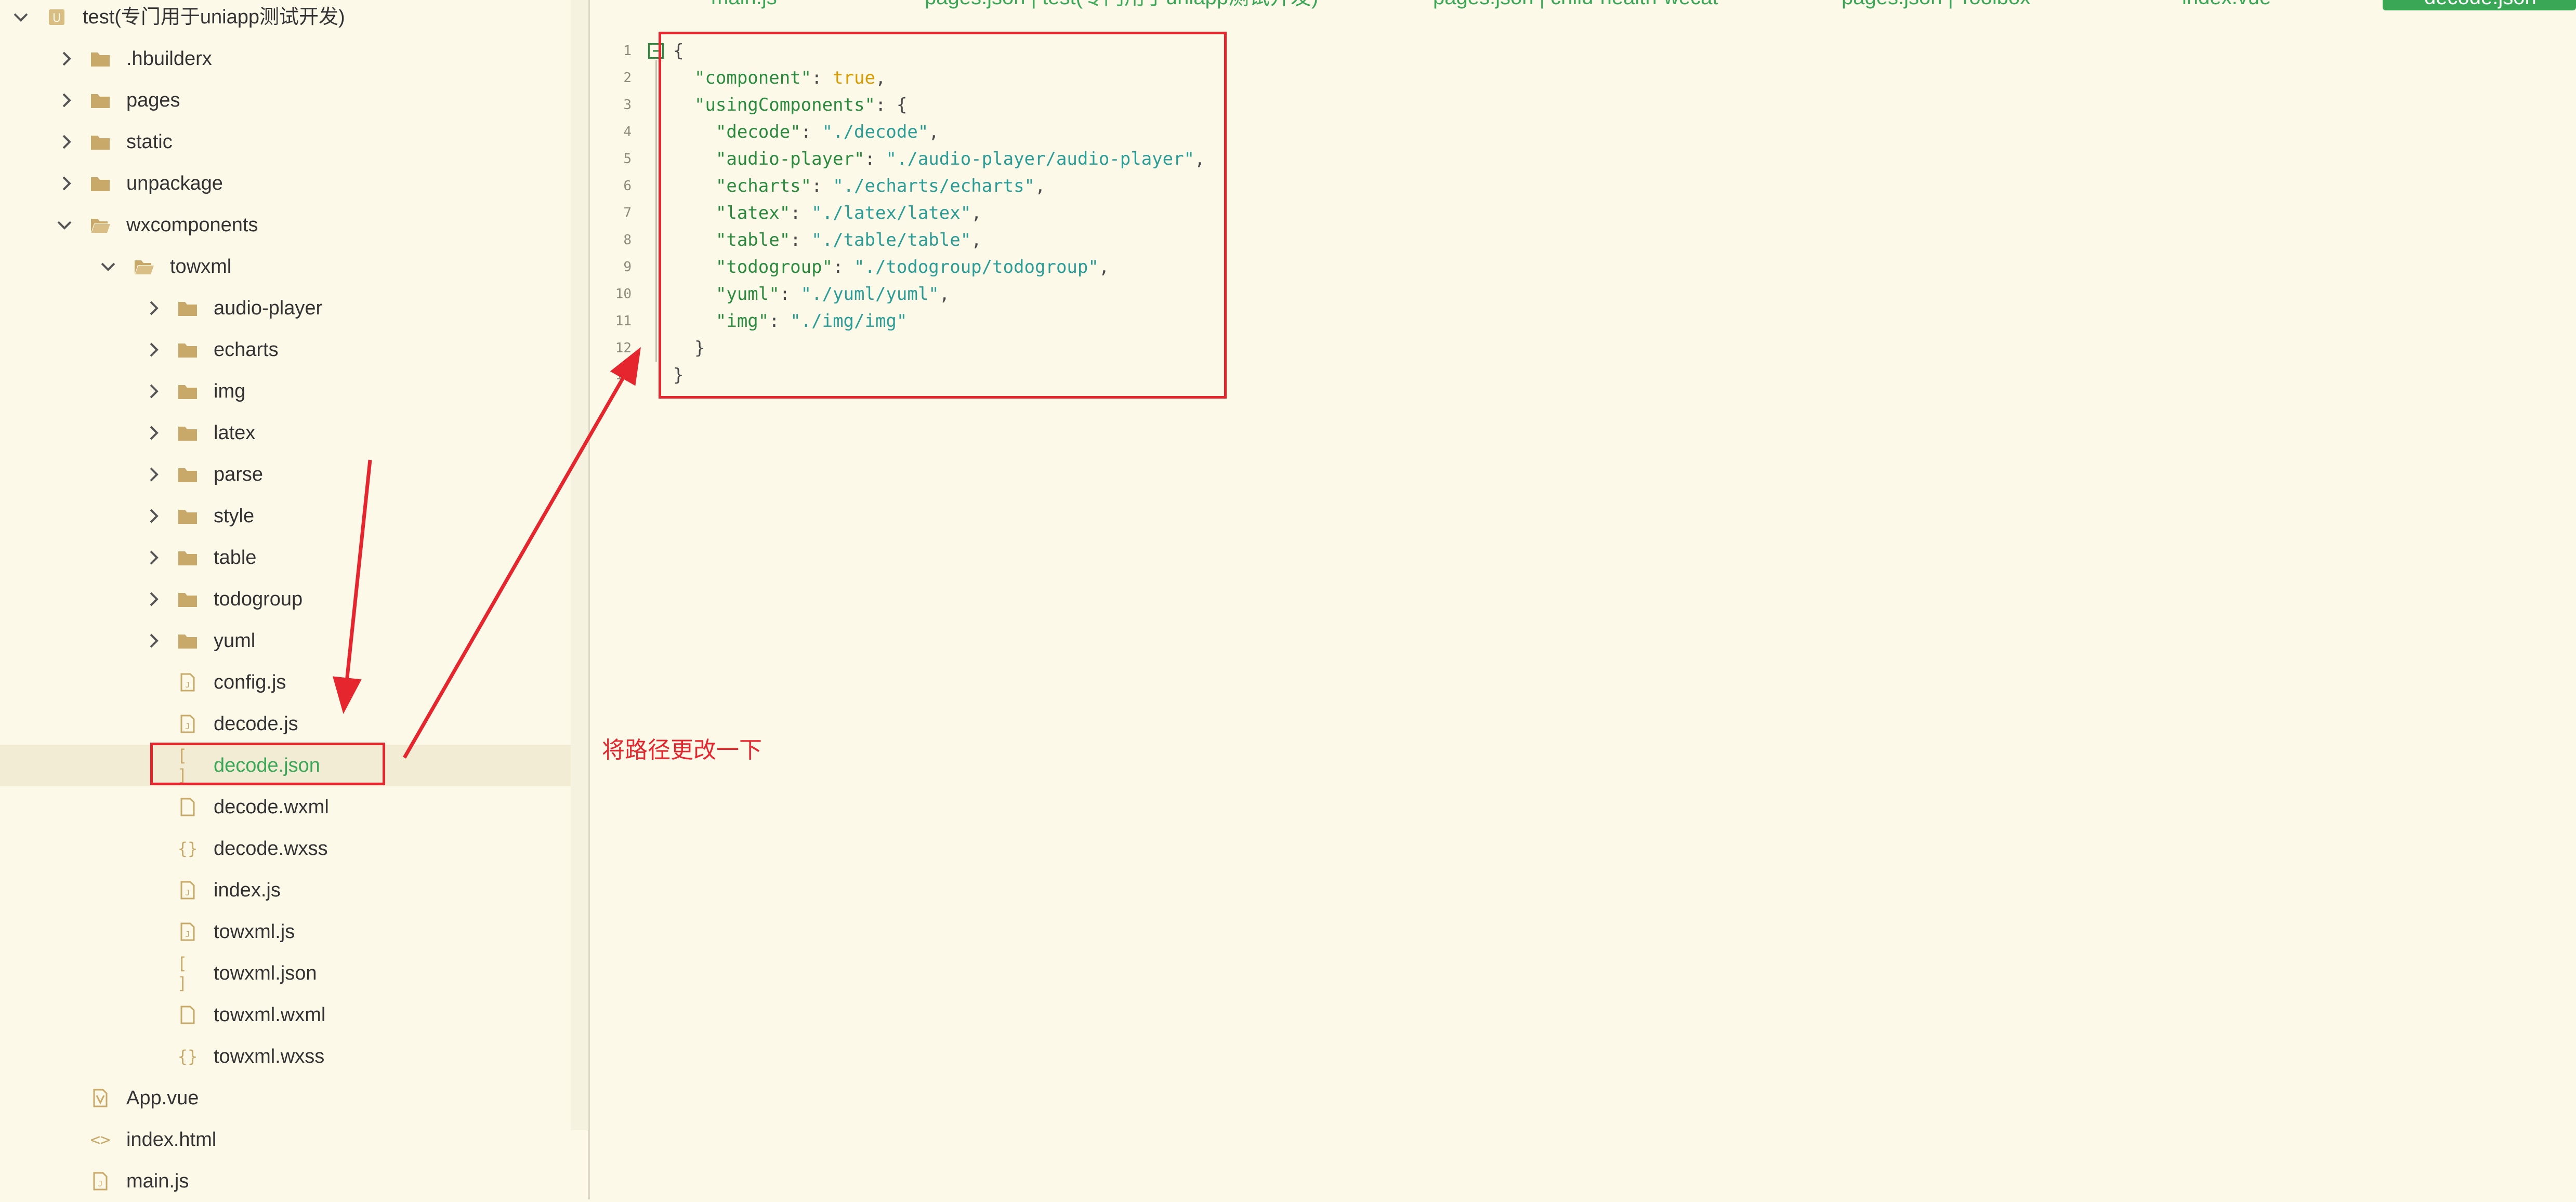 The height and width of the screenshot is (1202, 2576). What do you see at coordinates (285, 683) in the screenshot?
I see `file-item: Jconfig.js` at bounding box center [285, 683].